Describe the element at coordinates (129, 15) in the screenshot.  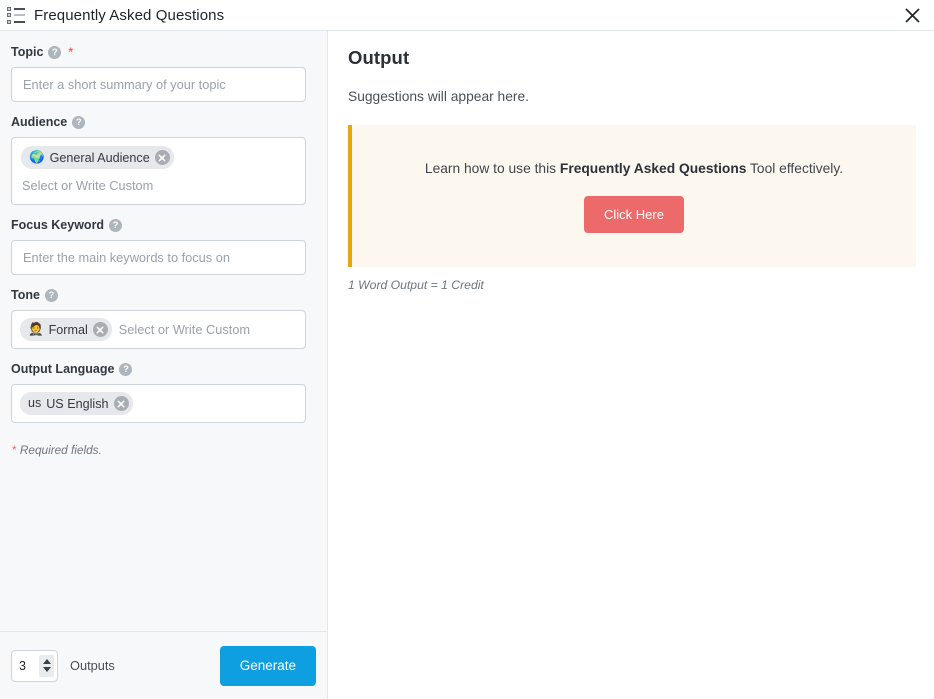
I see `window-title: Frequently Asked Questions` at that location.